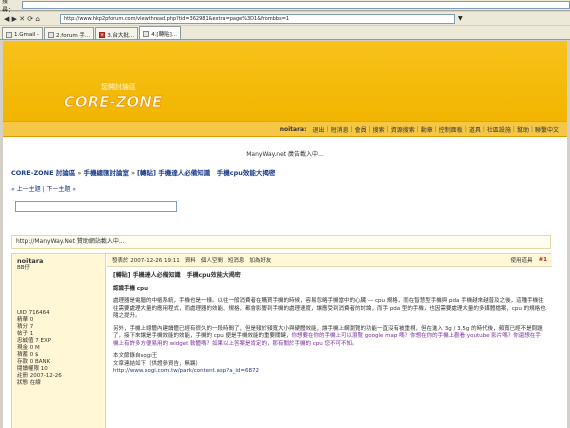  I want to click on browser-search-input, so click(295, 5).